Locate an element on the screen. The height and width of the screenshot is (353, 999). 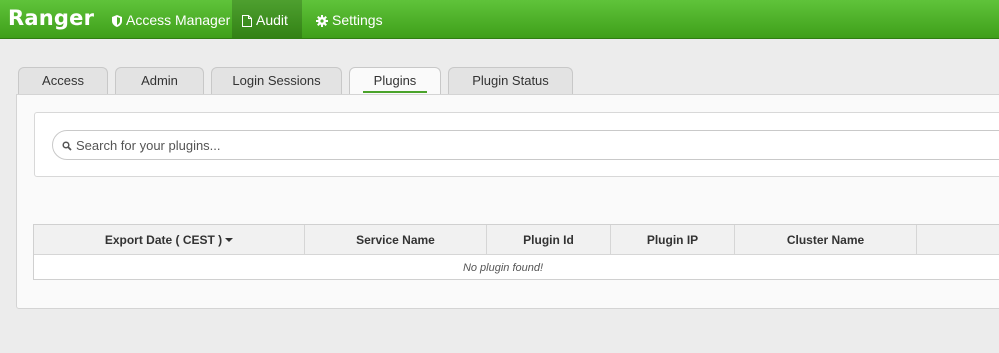
tab-plugin-status: Plugin Status is located at coordinates (510, 81).